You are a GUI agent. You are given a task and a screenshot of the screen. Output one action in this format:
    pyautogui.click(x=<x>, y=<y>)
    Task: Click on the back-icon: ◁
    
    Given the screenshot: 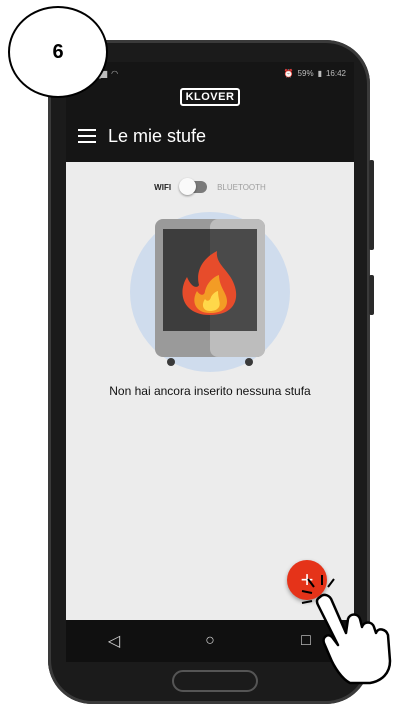 What is the action you would take?
    pyautogui.click(x=114, y=641)
    